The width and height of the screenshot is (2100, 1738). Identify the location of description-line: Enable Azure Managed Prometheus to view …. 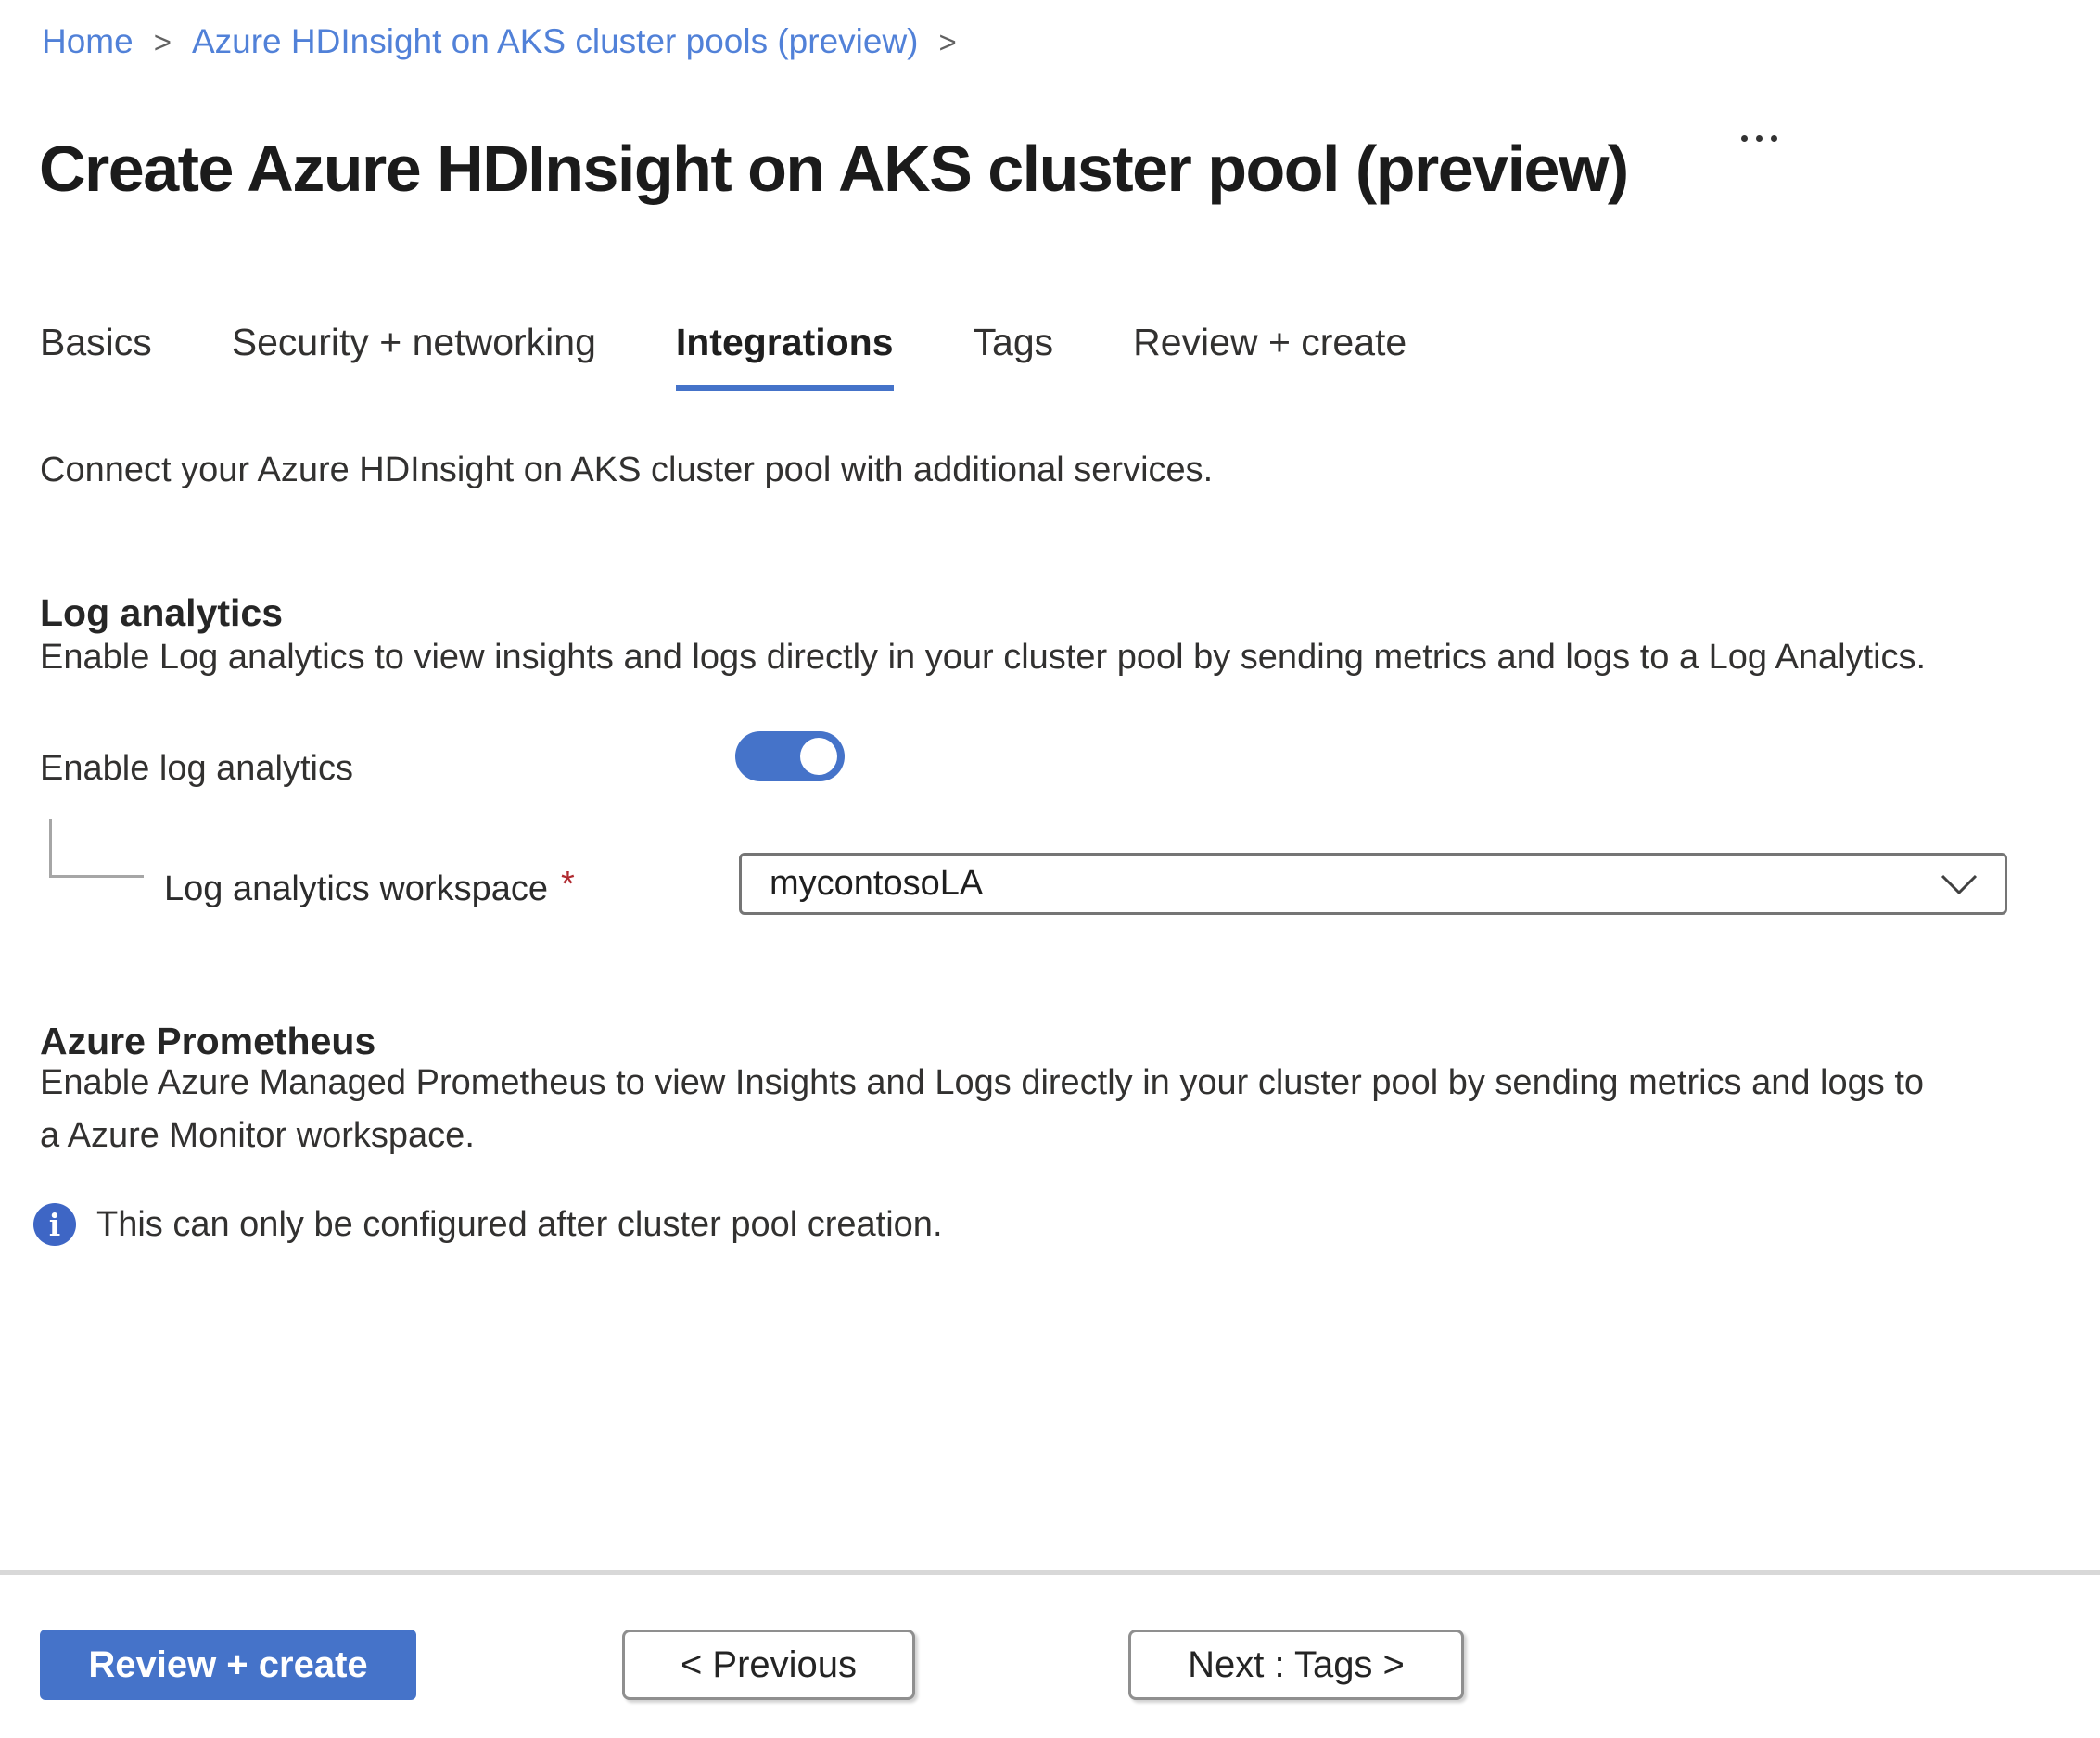
(982, 1082).